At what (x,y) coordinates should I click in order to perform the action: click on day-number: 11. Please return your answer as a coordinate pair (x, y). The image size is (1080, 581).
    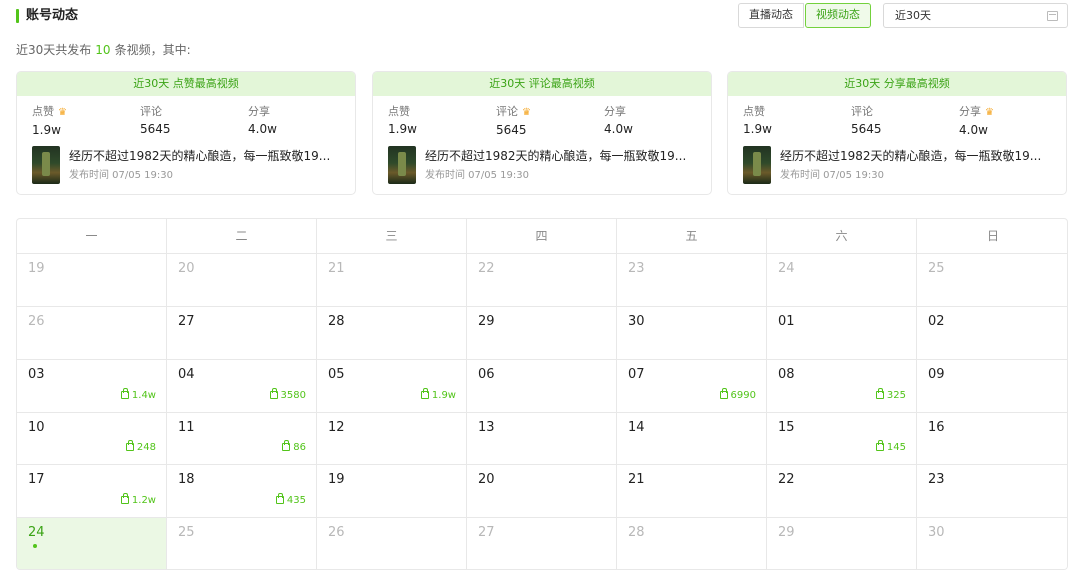
    Looking at the image, I should click on (186, 427).